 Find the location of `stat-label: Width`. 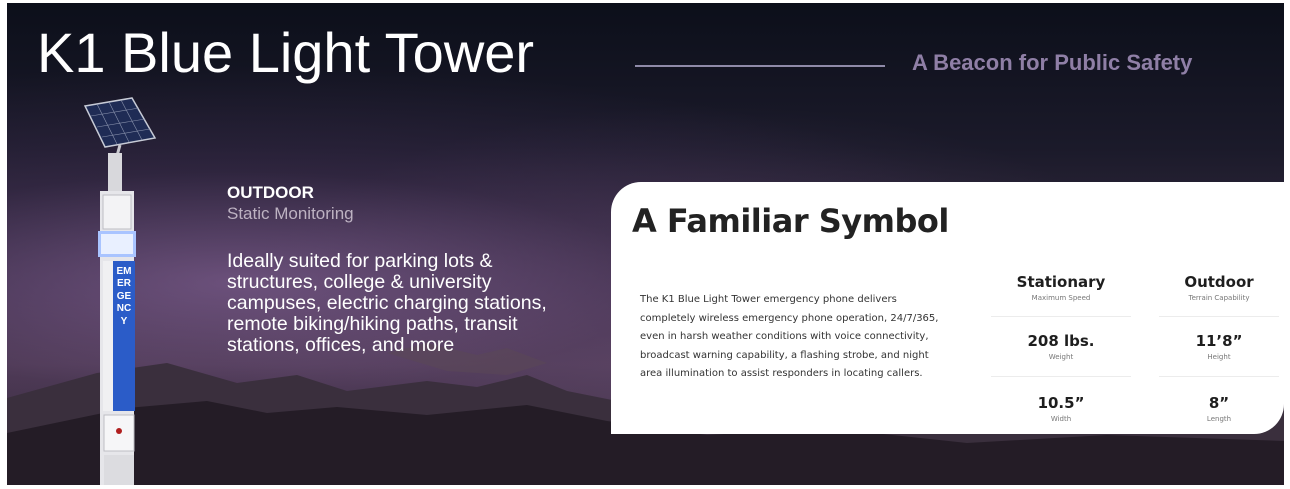

stat-label: Width is located at coordinates (1061, 419).